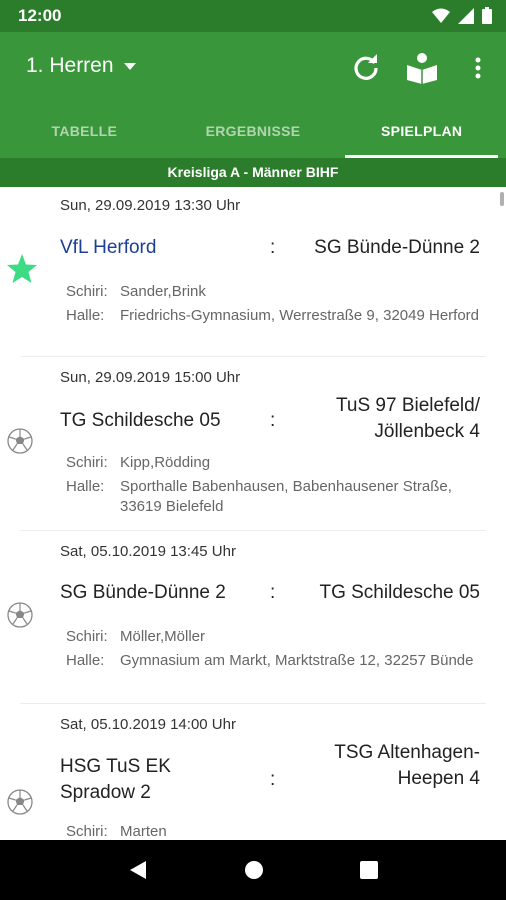 The image size is (506, 900). Describe the element at coordinates (165, 462) in the screenshot. I see `referee-value: Kipp,Rödding` at that location.